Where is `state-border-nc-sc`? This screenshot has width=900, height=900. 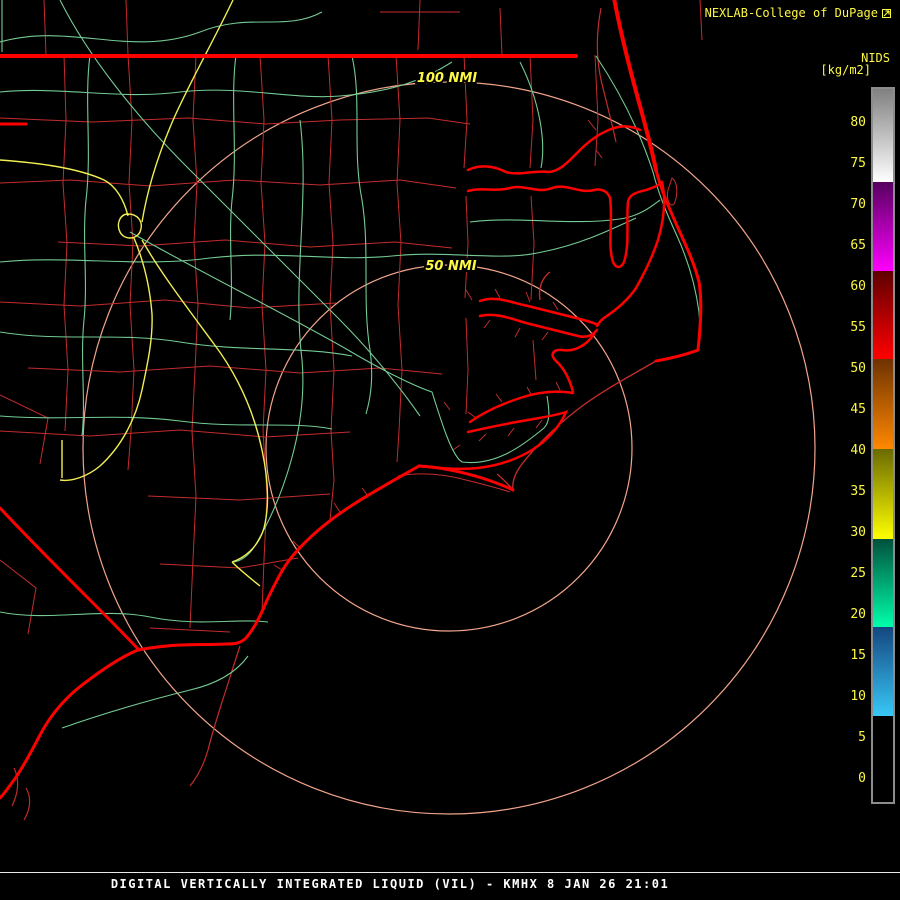
state-border-nc-sc is located at coordinates (70, 579).